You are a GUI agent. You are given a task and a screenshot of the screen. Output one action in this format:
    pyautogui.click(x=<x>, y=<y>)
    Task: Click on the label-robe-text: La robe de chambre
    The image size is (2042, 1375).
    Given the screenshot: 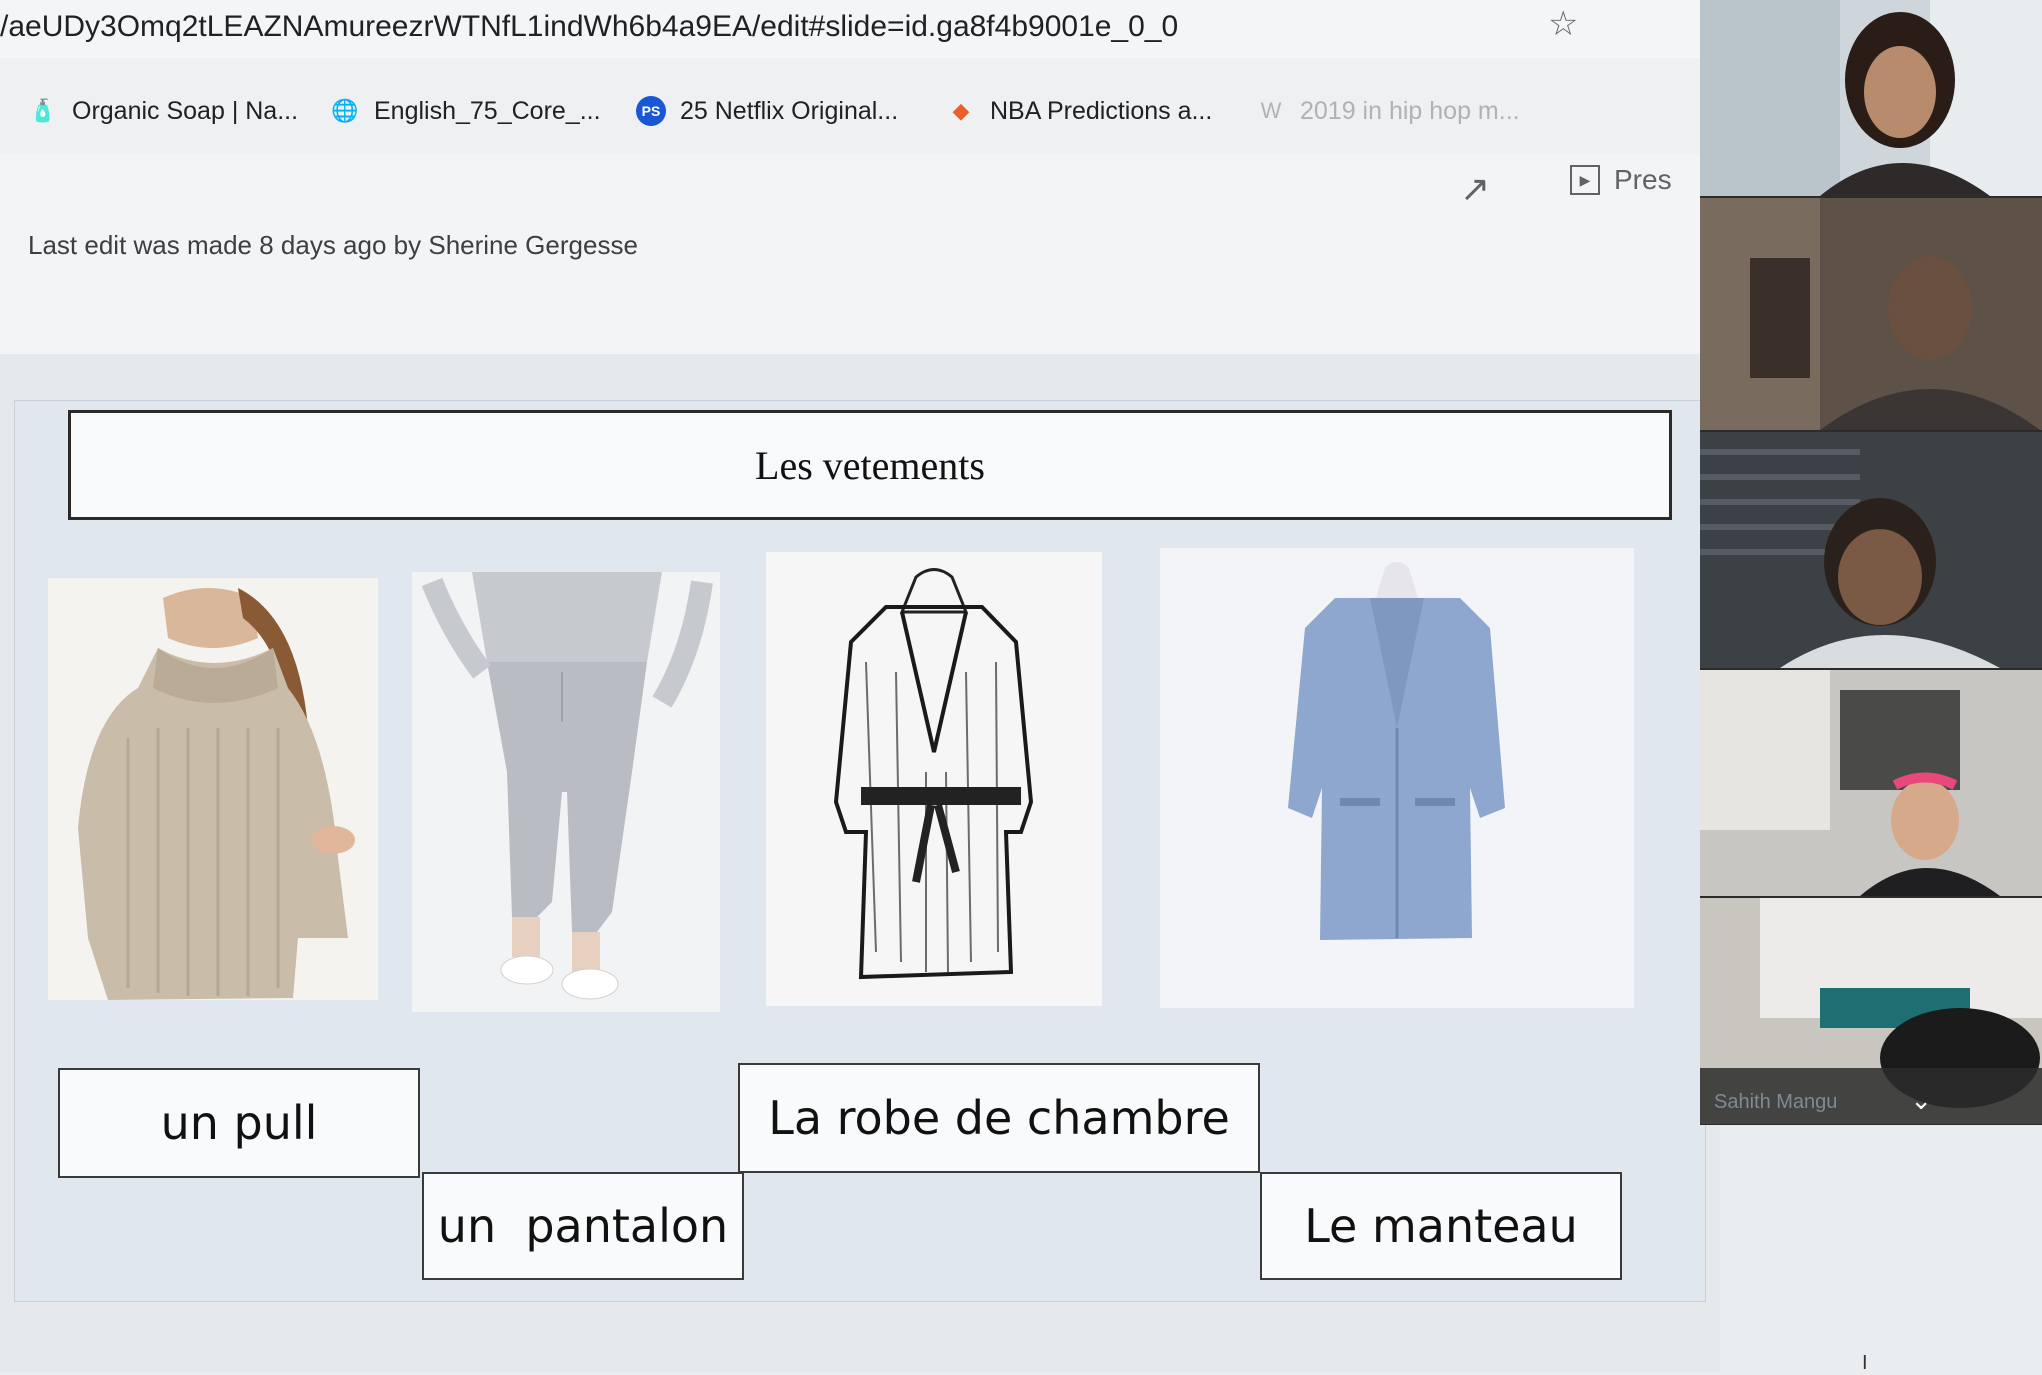 What is the action you would take?
    pyautogui.click(x=999, y=1118)
    